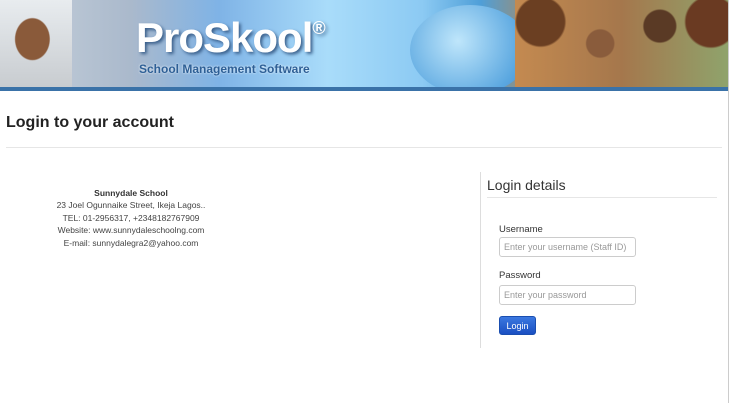 The image size is (730, 403). I want to click on banner-photo-girl, so click(36, 43).